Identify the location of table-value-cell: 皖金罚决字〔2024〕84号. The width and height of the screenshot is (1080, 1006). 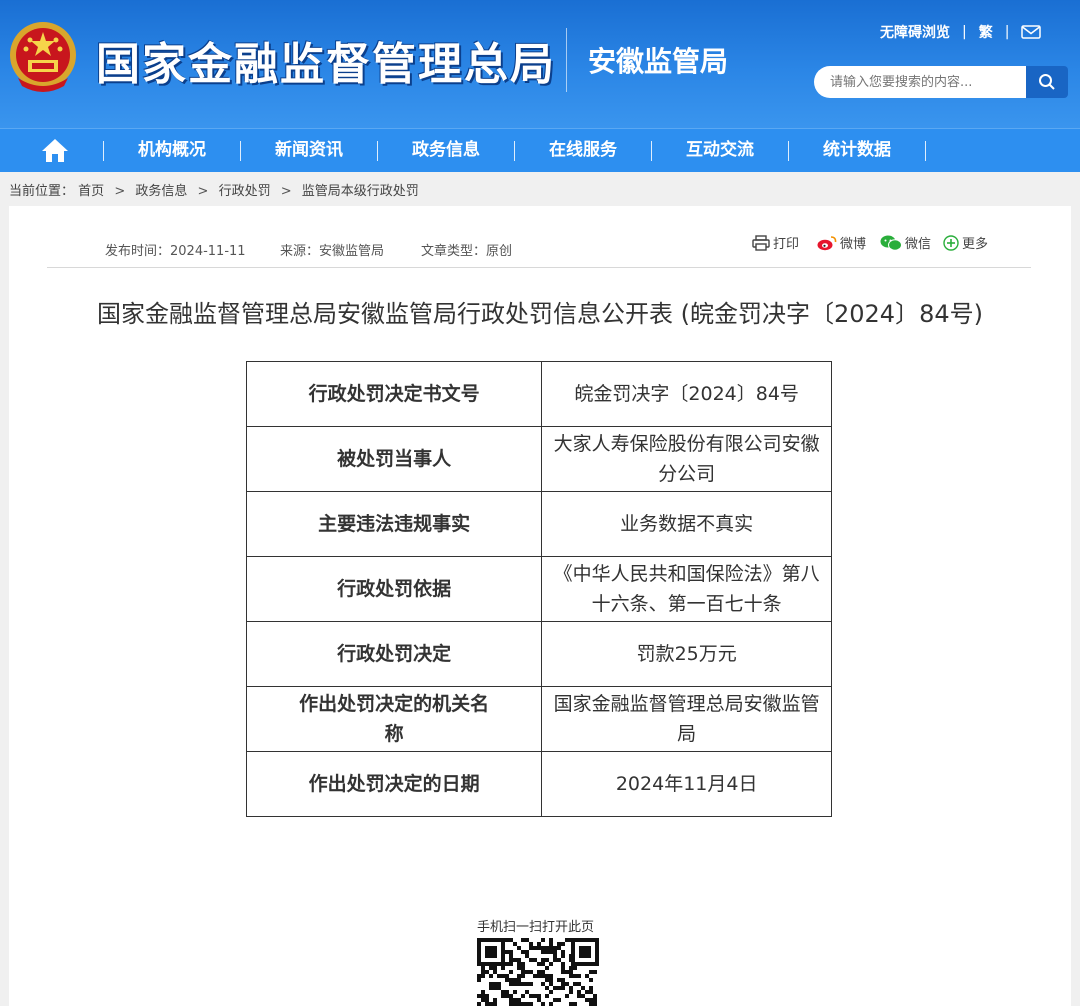
(686, 394).